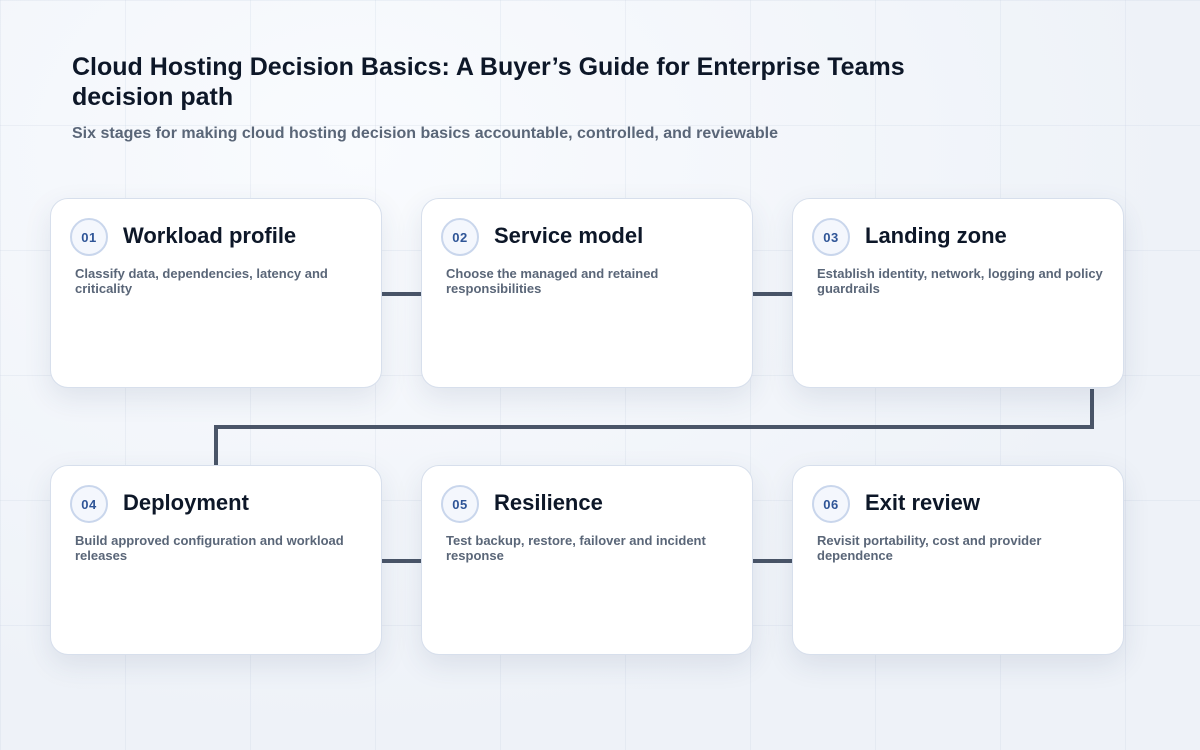 The image size is (1200, 750). Describe the element at coordinates (831, 237) in the screenshot. I see `step-number-badge: 03` at that location.